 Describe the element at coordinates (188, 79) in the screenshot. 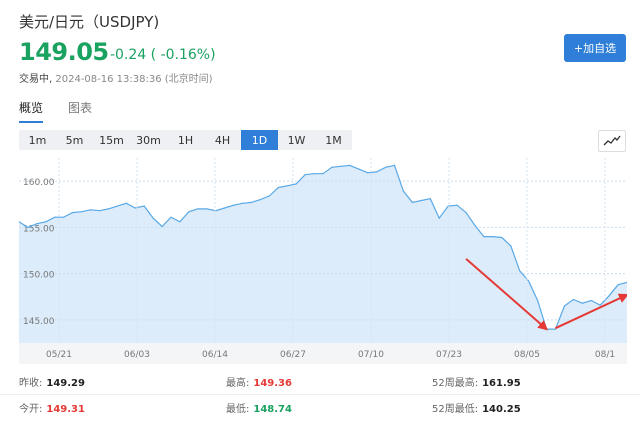

I see `timezone-label: (北京时间)` at that location.